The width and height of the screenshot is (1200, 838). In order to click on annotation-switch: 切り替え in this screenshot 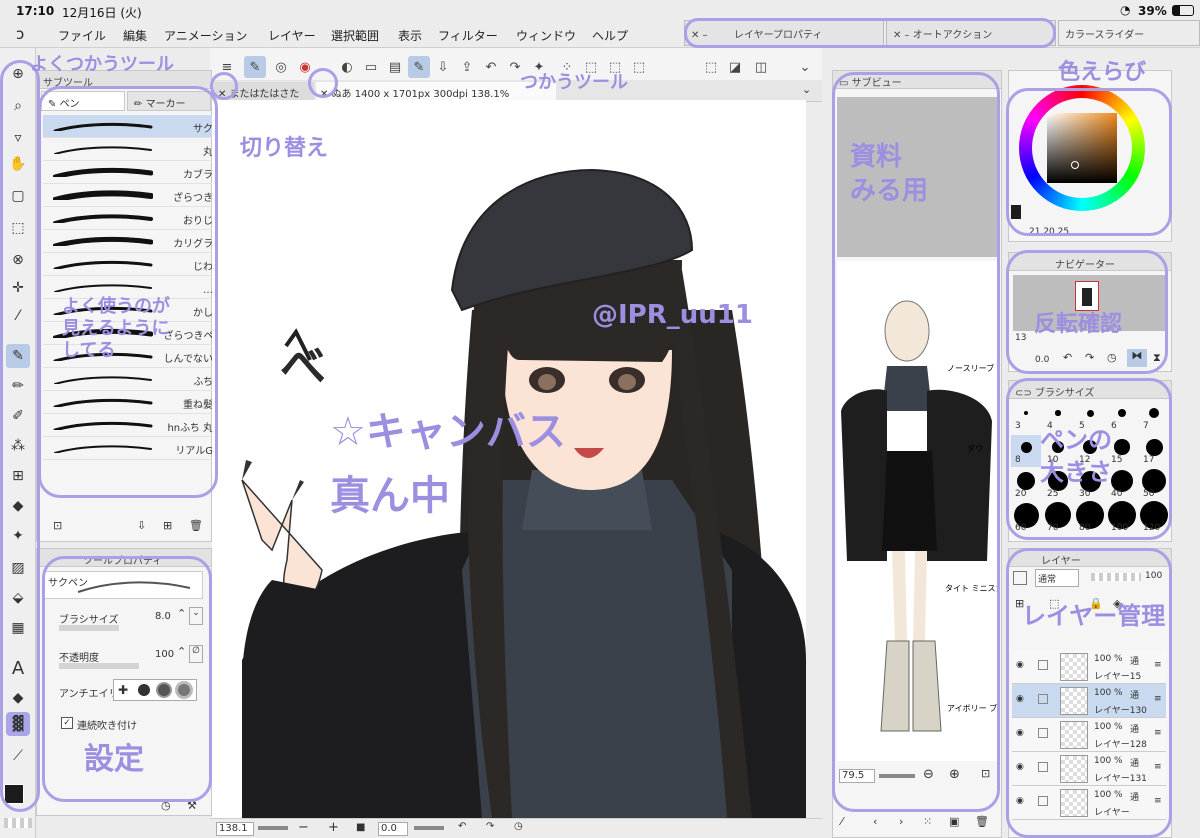, I will do `click(284, 148)`.